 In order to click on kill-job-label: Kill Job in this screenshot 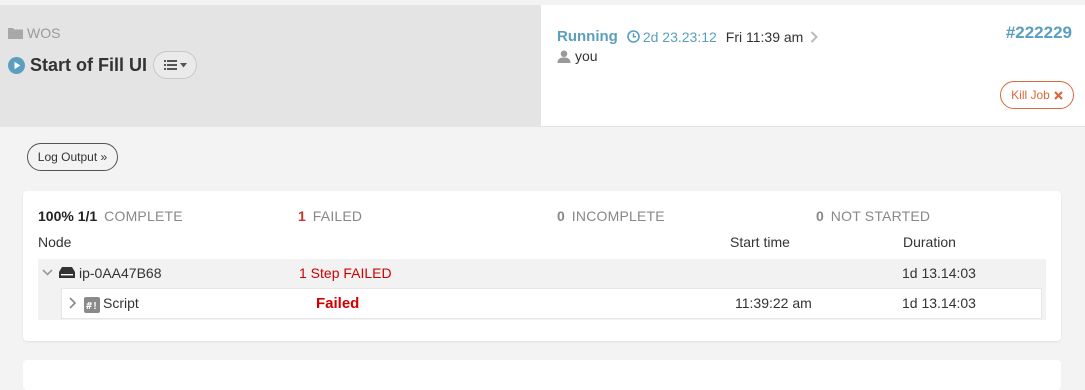, I will do `click(1030, 95)`.